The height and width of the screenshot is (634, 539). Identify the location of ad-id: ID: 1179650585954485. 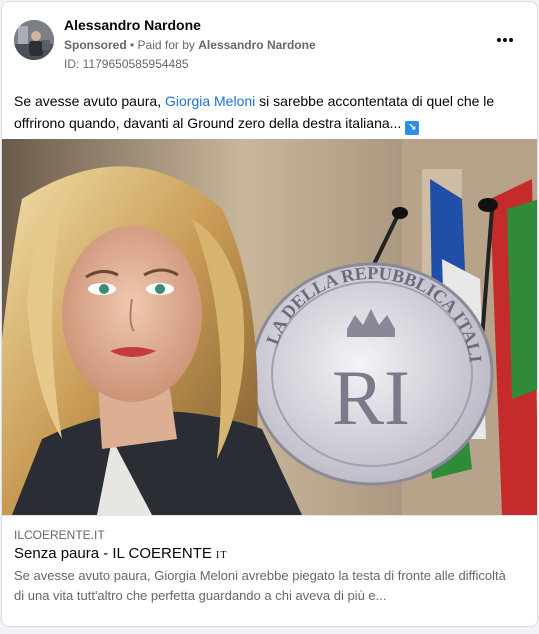
(126, 64).